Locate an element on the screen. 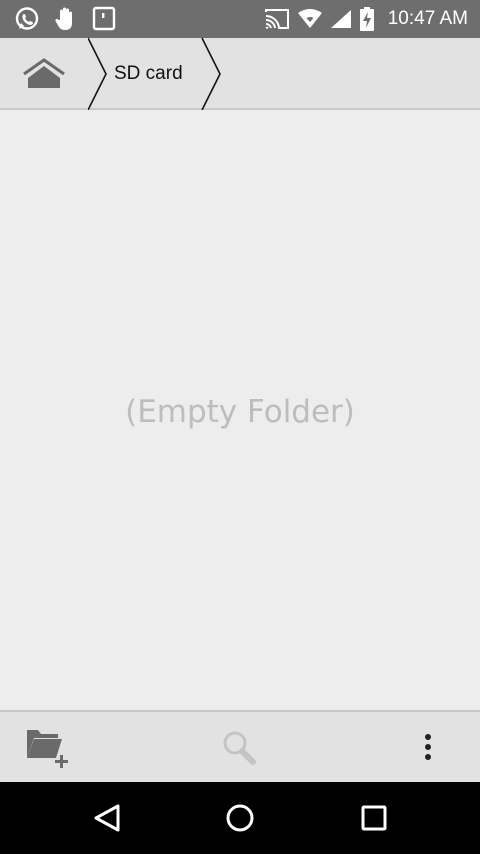  whatsapp-icon is located at coordinates (27, 19).